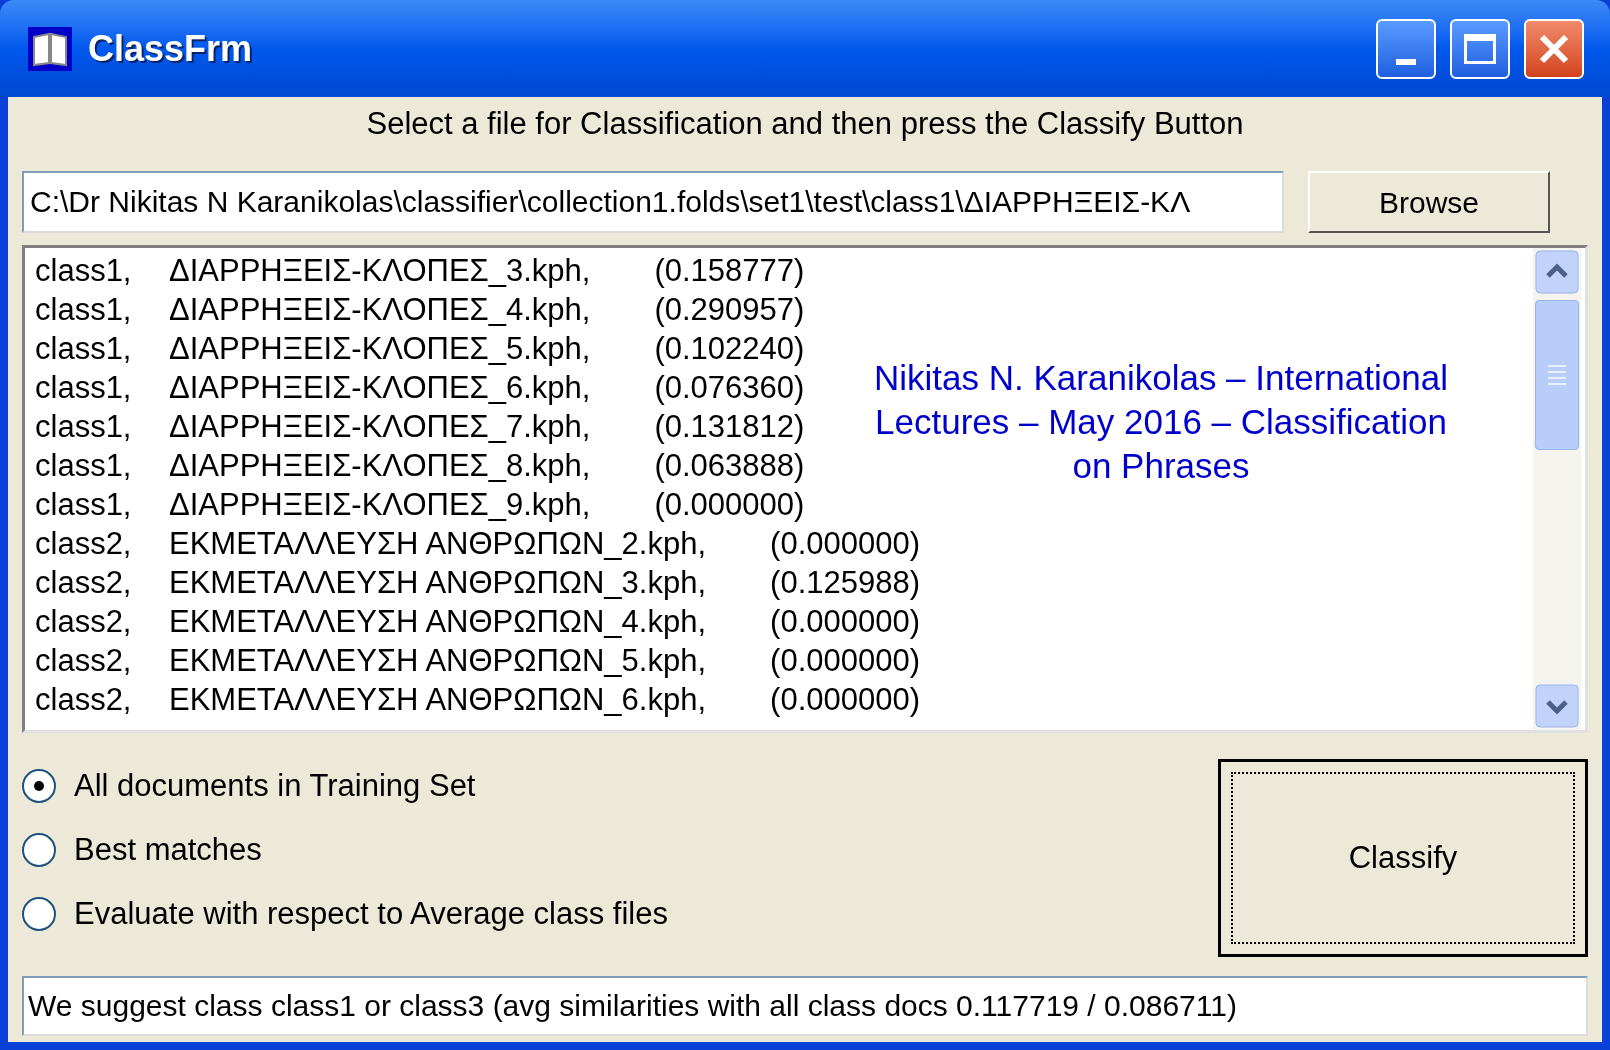 The width and height of the screenshot is (1610, 1050). I want to click on file-path-field: C:\Dr Nikitas N Karanikolas\classifier\collection1.folds\set1\test\class1\ΔΙΑΡΡΗΞΕΙΣ-ΚΛ, so click(653, 202).